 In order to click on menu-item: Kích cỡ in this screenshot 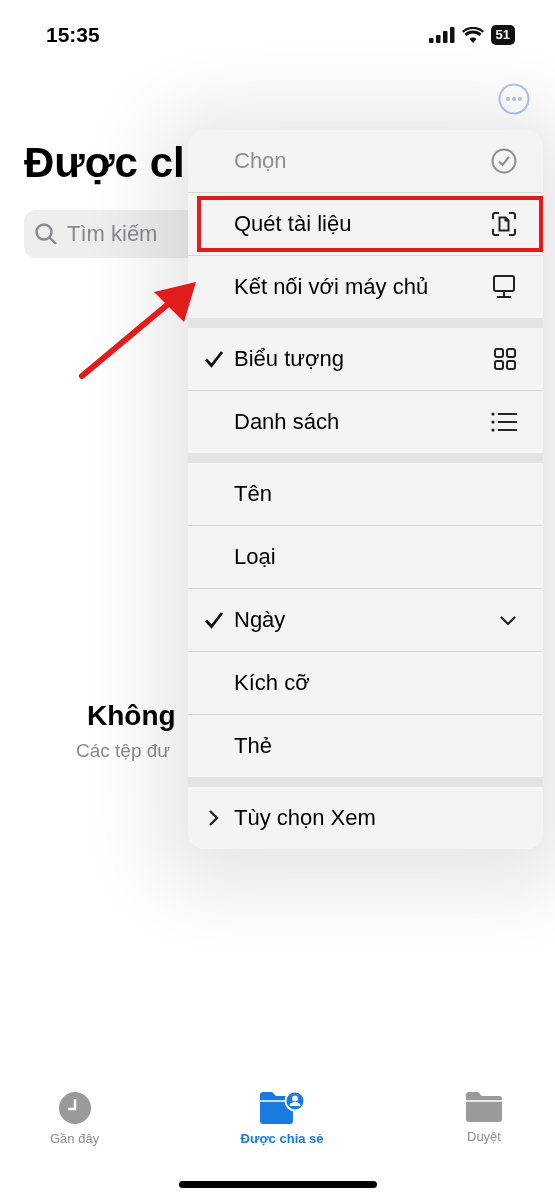, I will do `click(365, 683)`.